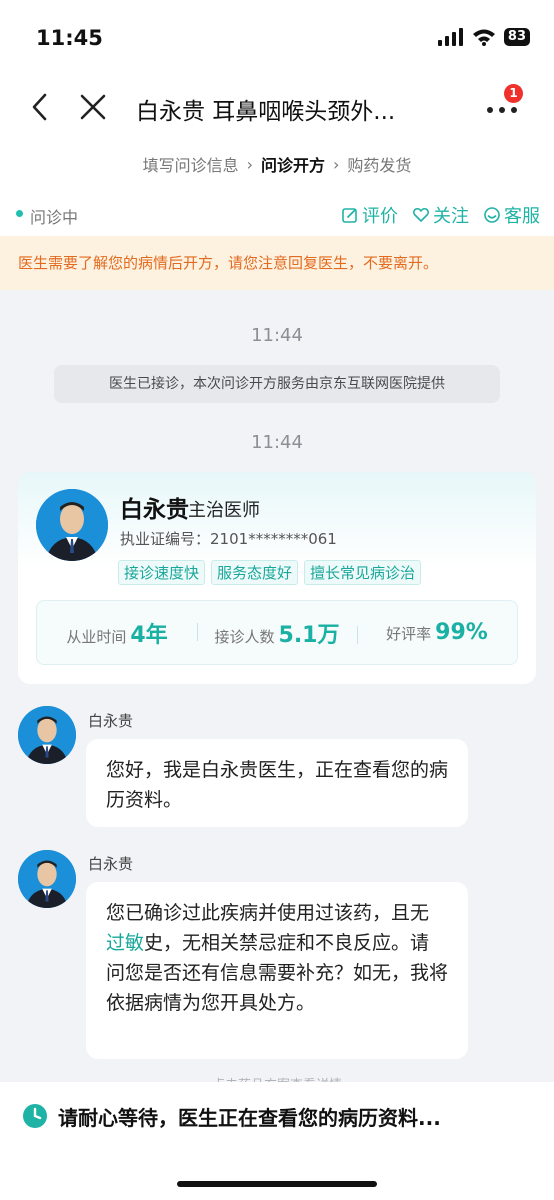  I want to click on step-fill-info: 填写问诊信息, so click(190, 165).